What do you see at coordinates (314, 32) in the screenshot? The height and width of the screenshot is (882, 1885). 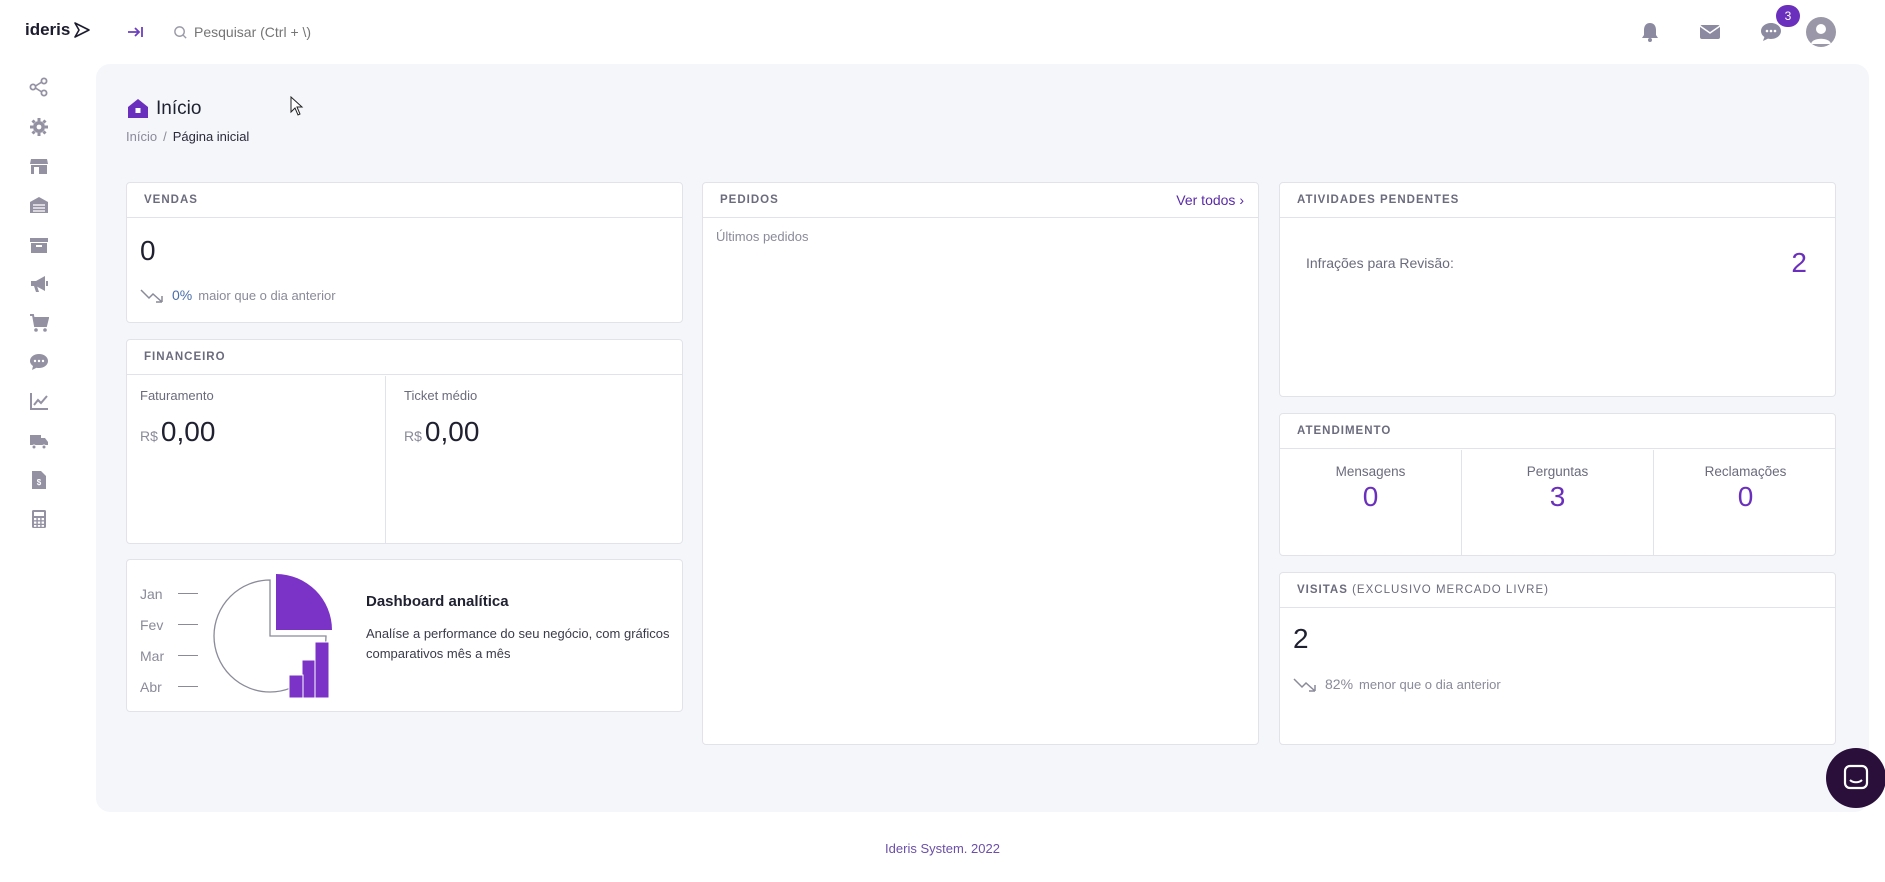 I see `search-input` at bounding box center [314, 32].